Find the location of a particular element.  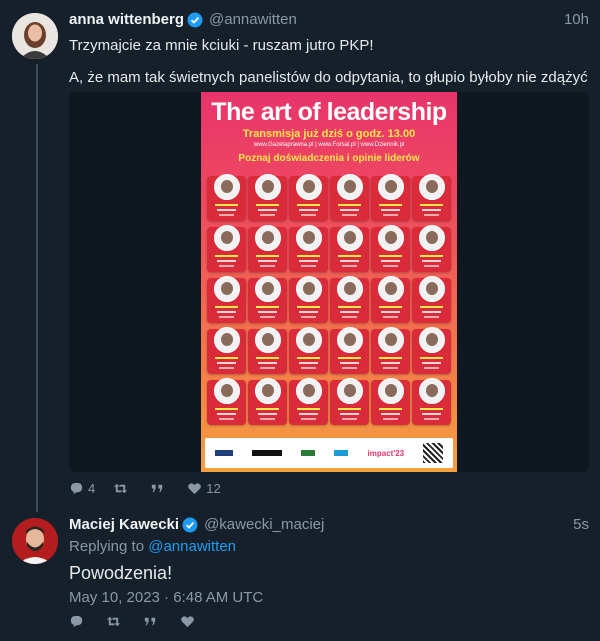

like-button: 12 is located at coordinates (204, 488).